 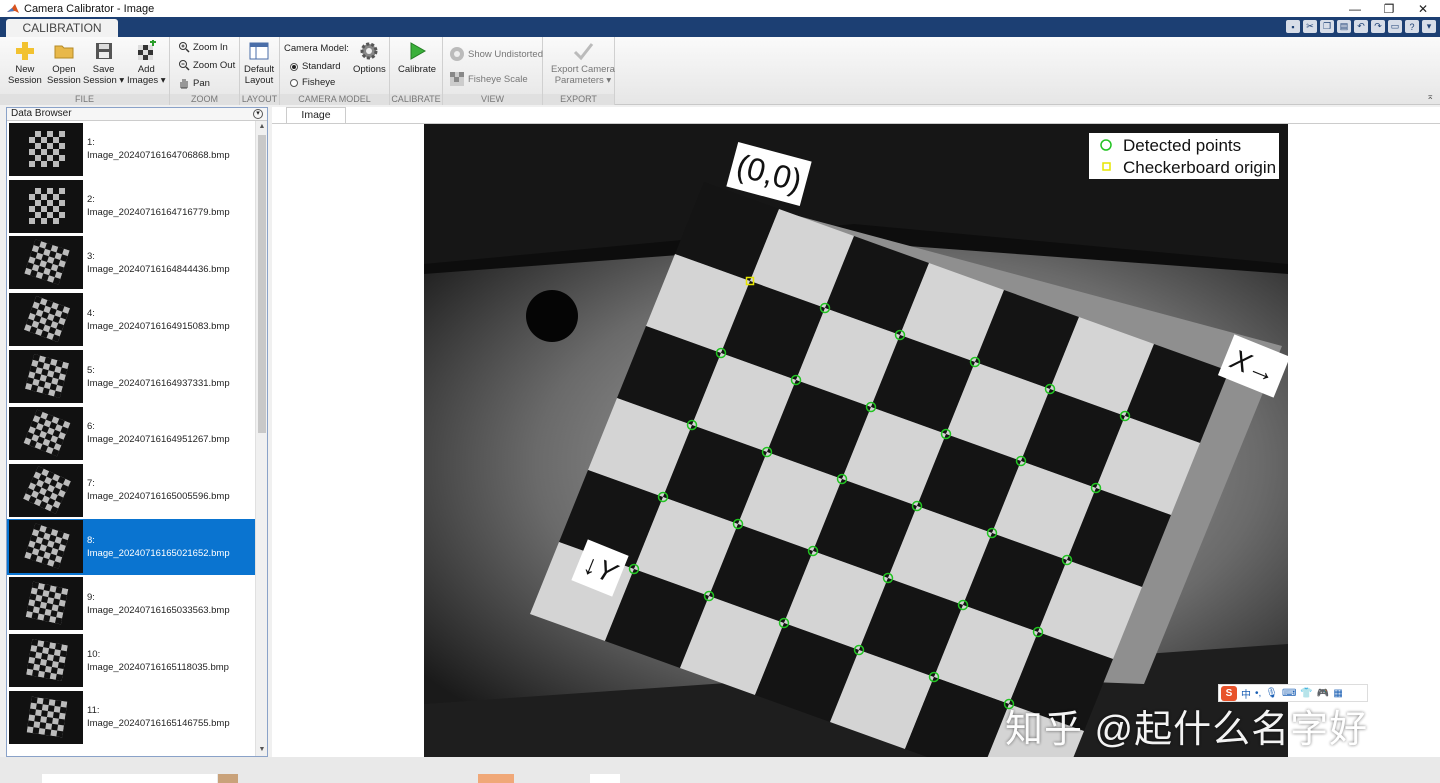 What do you see at coordinates (1310, 26) in the screenshot?
I see `cut-quick-icon: ✂` at bounding box center [1310, 26].